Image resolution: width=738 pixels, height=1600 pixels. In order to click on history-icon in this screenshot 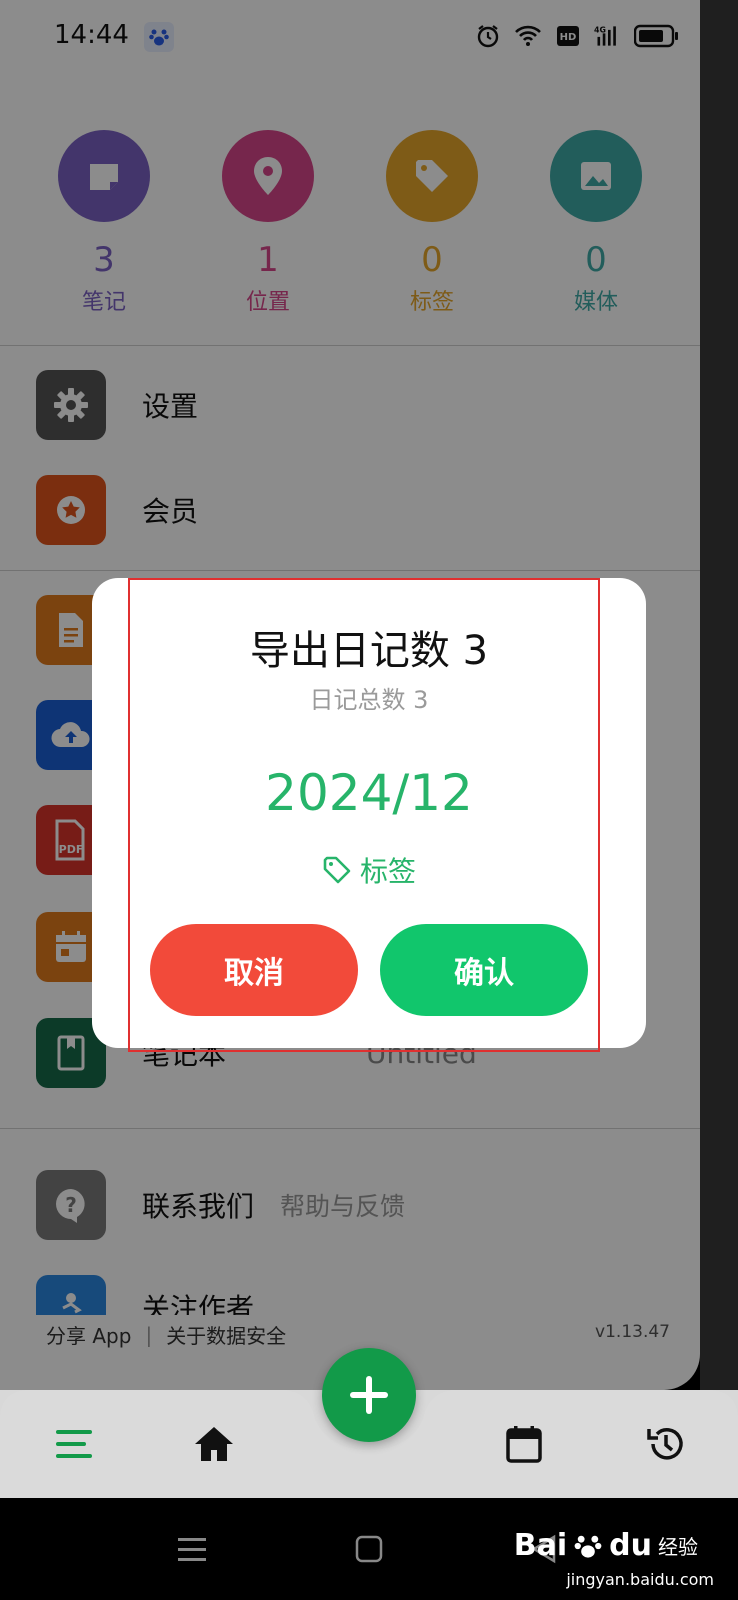, I will do `click(666, 1444)`.